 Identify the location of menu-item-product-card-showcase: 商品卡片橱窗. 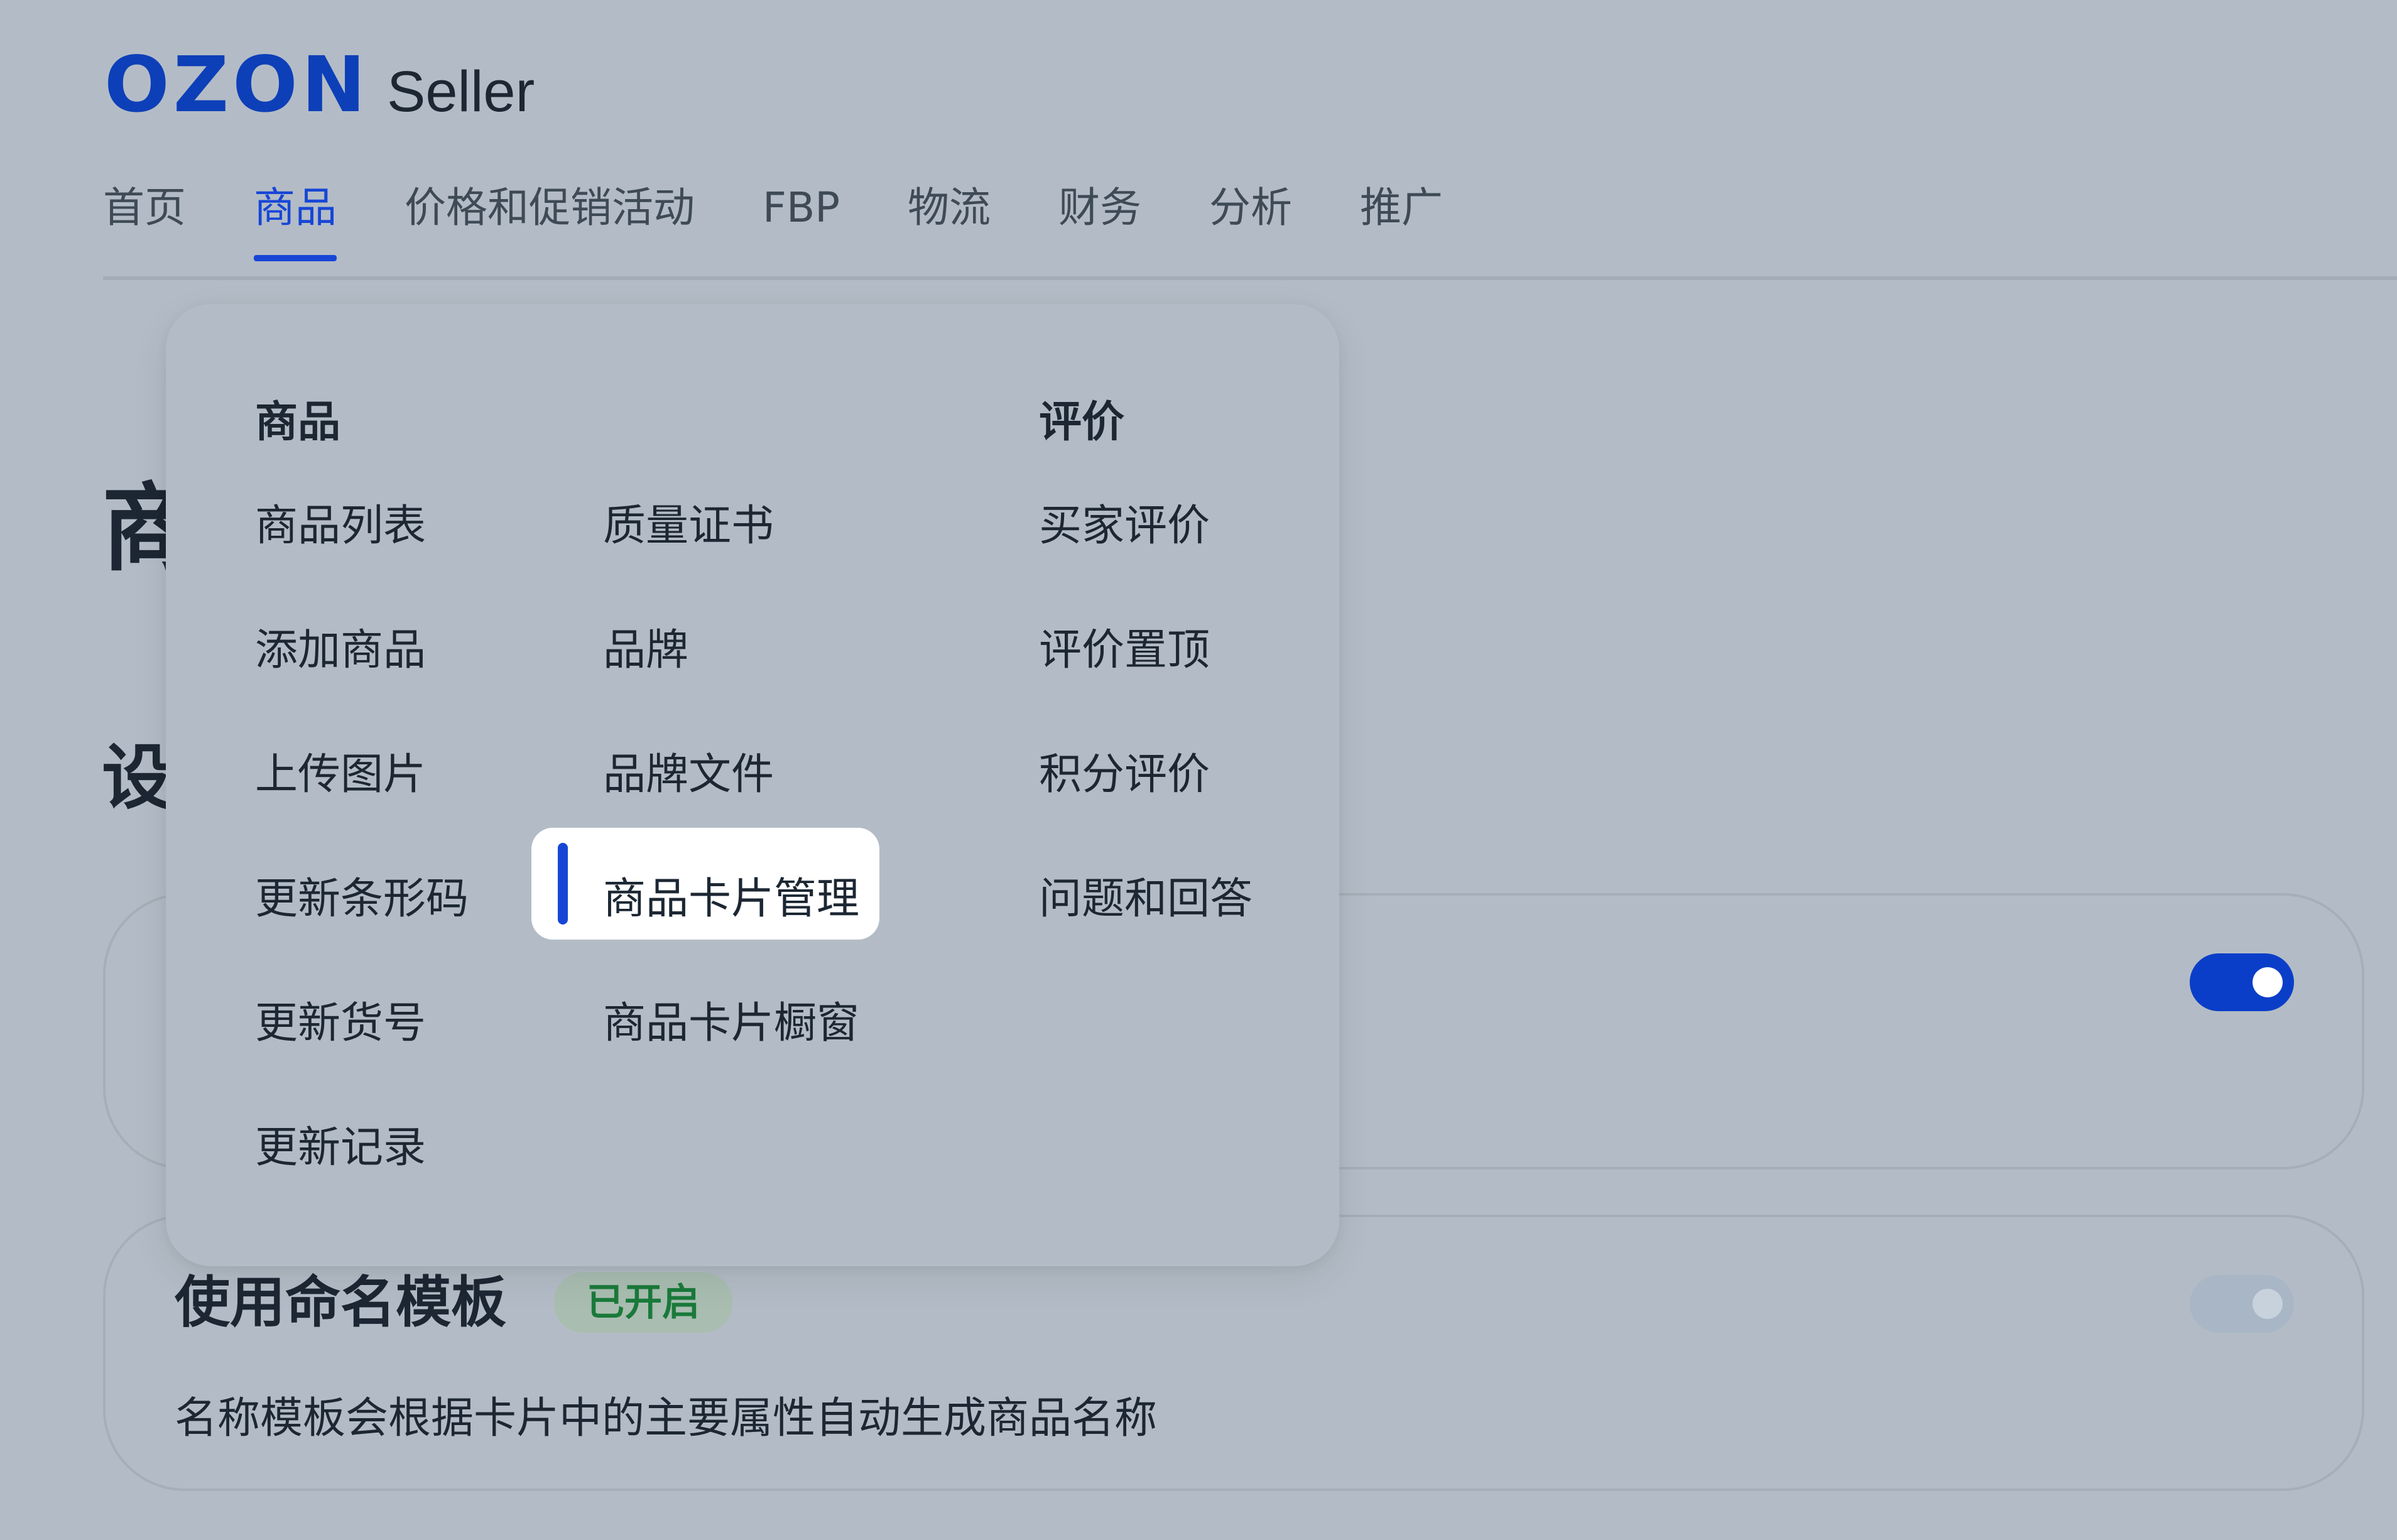
(731, 1064).